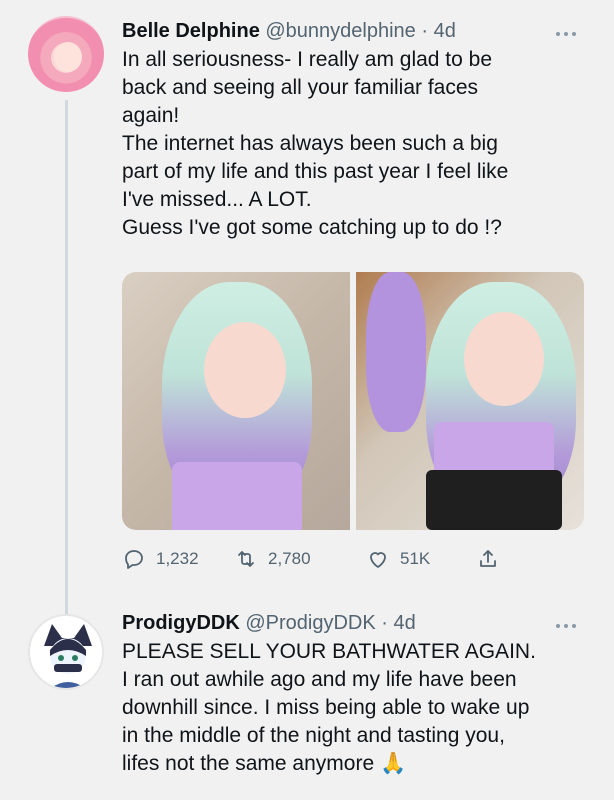  What do you see at coordinates (300, 87) in the screenshot?
I see `tweet-text-line: back and seeing all your familiar faces` at bounding box center [300, 87].